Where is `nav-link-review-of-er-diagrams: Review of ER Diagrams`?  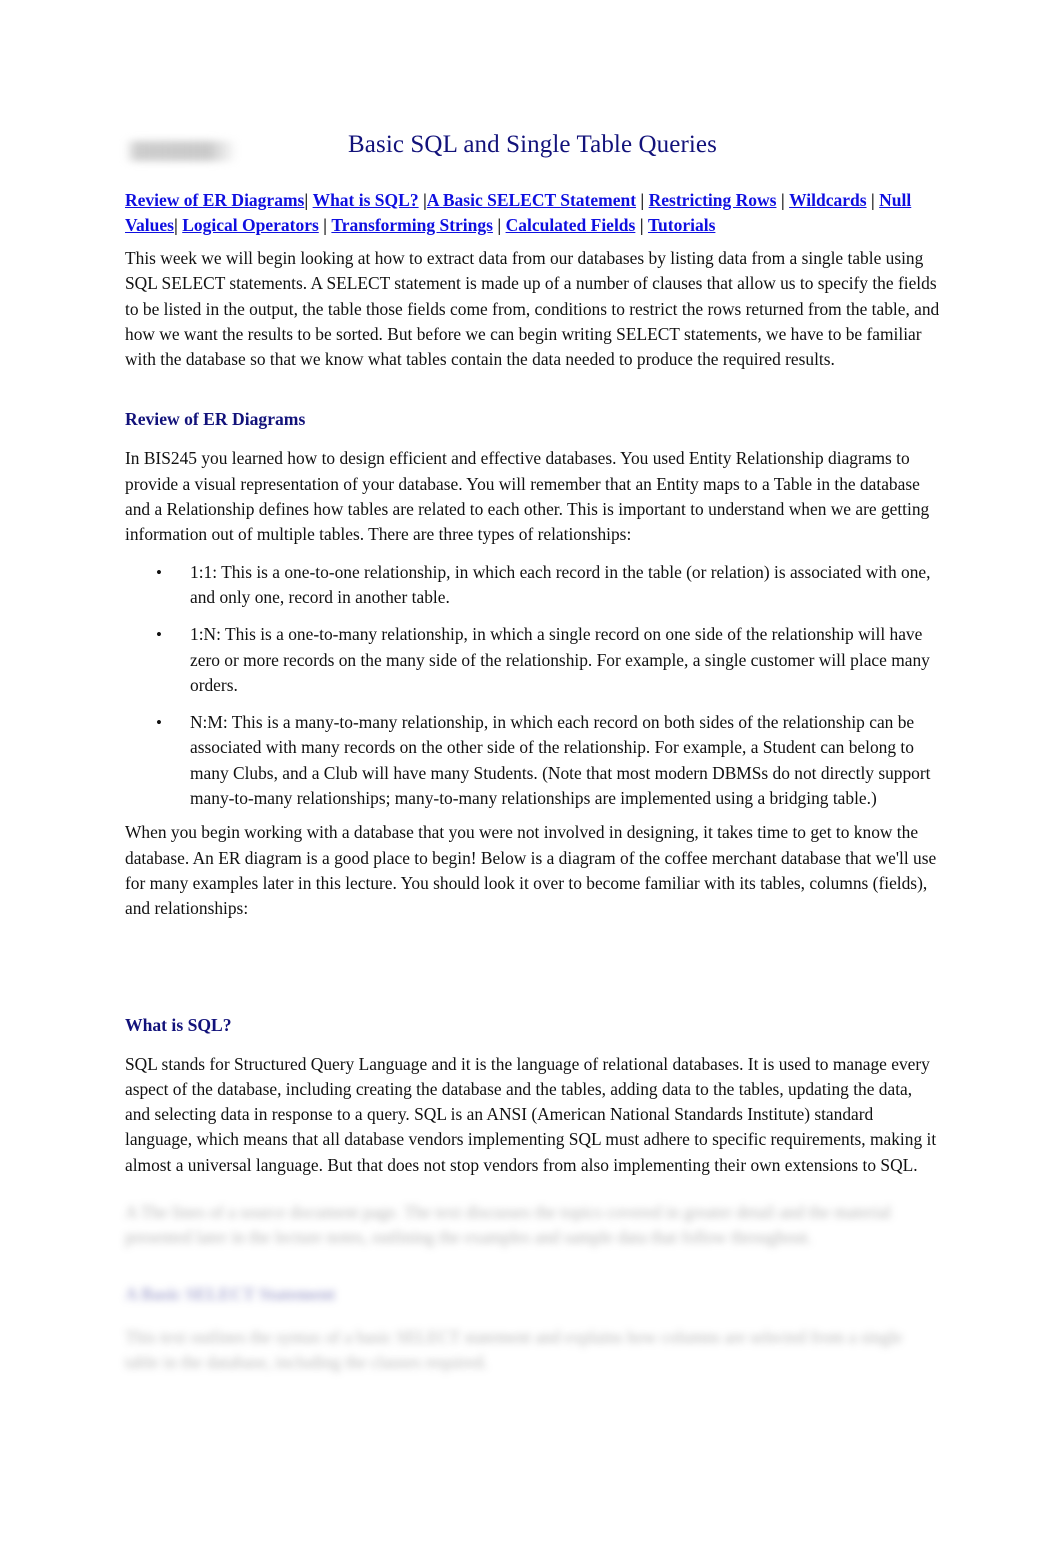
nav-link-review-of-er-diagrams: Review of ER Diagrams is located at coordinates (214, 200).